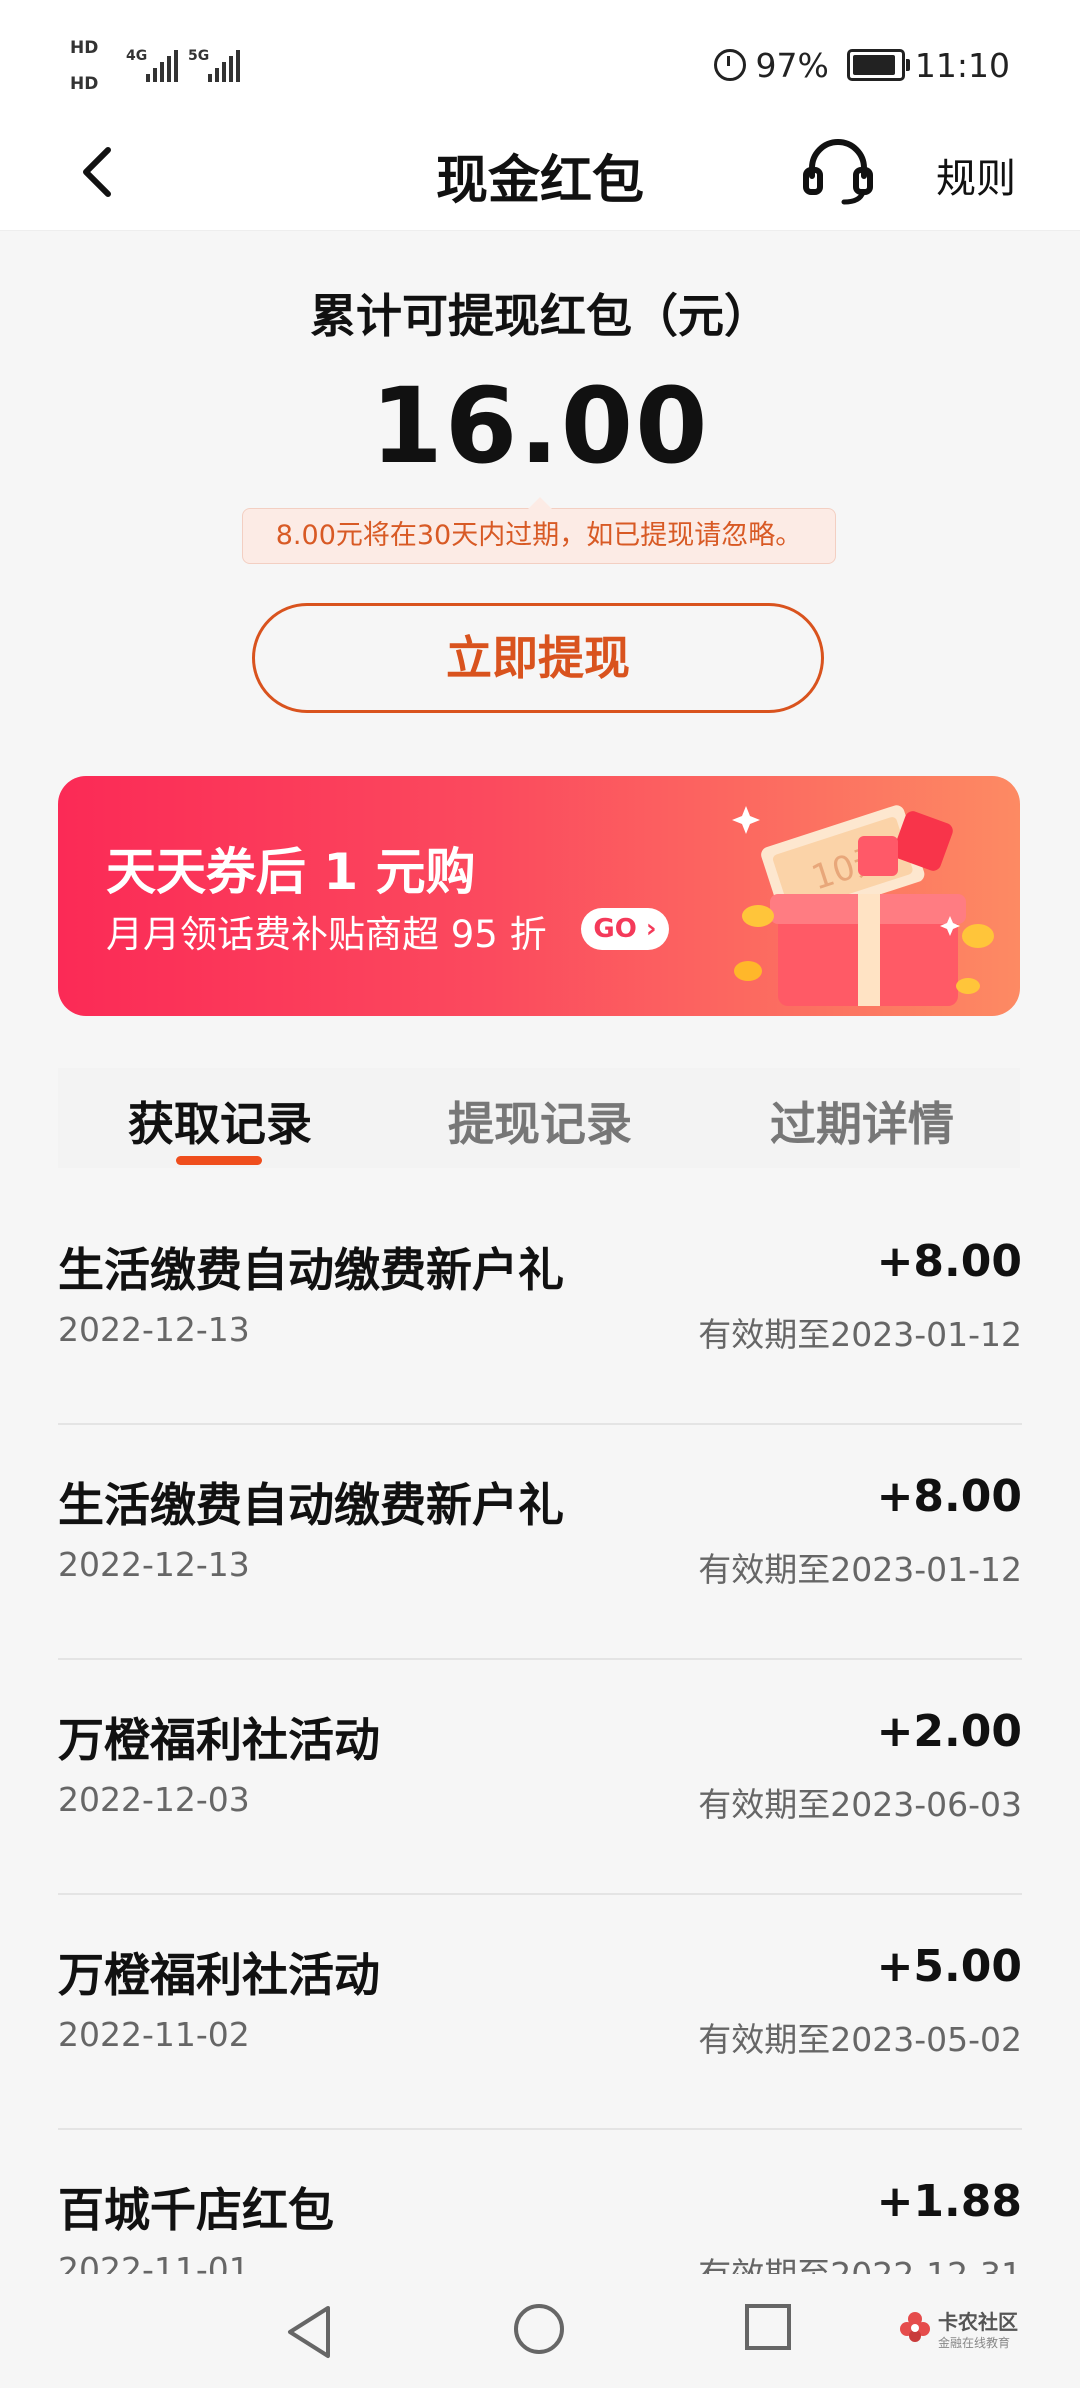 The image size is (1080, 2388). Describe the element at coordinates (540, 2012) in the screenshot. I see `list-item: 万橙福利社活动 2022-11-02 +5.00 有效期至2023-05-02` at that location.